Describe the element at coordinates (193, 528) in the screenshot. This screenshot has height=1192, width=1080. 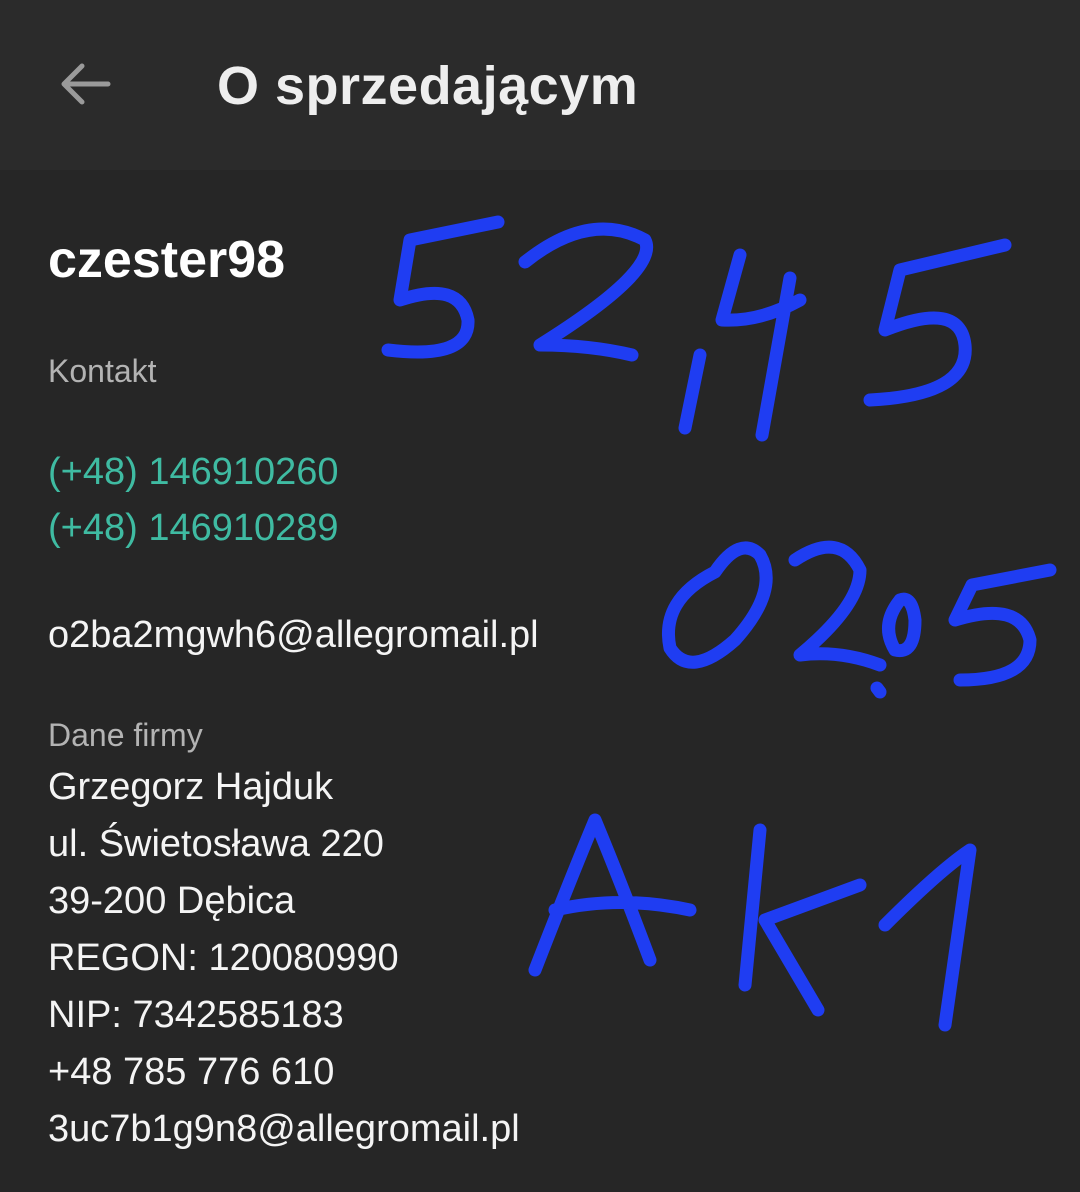
I see `phone-link-2: (+48) 146910289` at that location.